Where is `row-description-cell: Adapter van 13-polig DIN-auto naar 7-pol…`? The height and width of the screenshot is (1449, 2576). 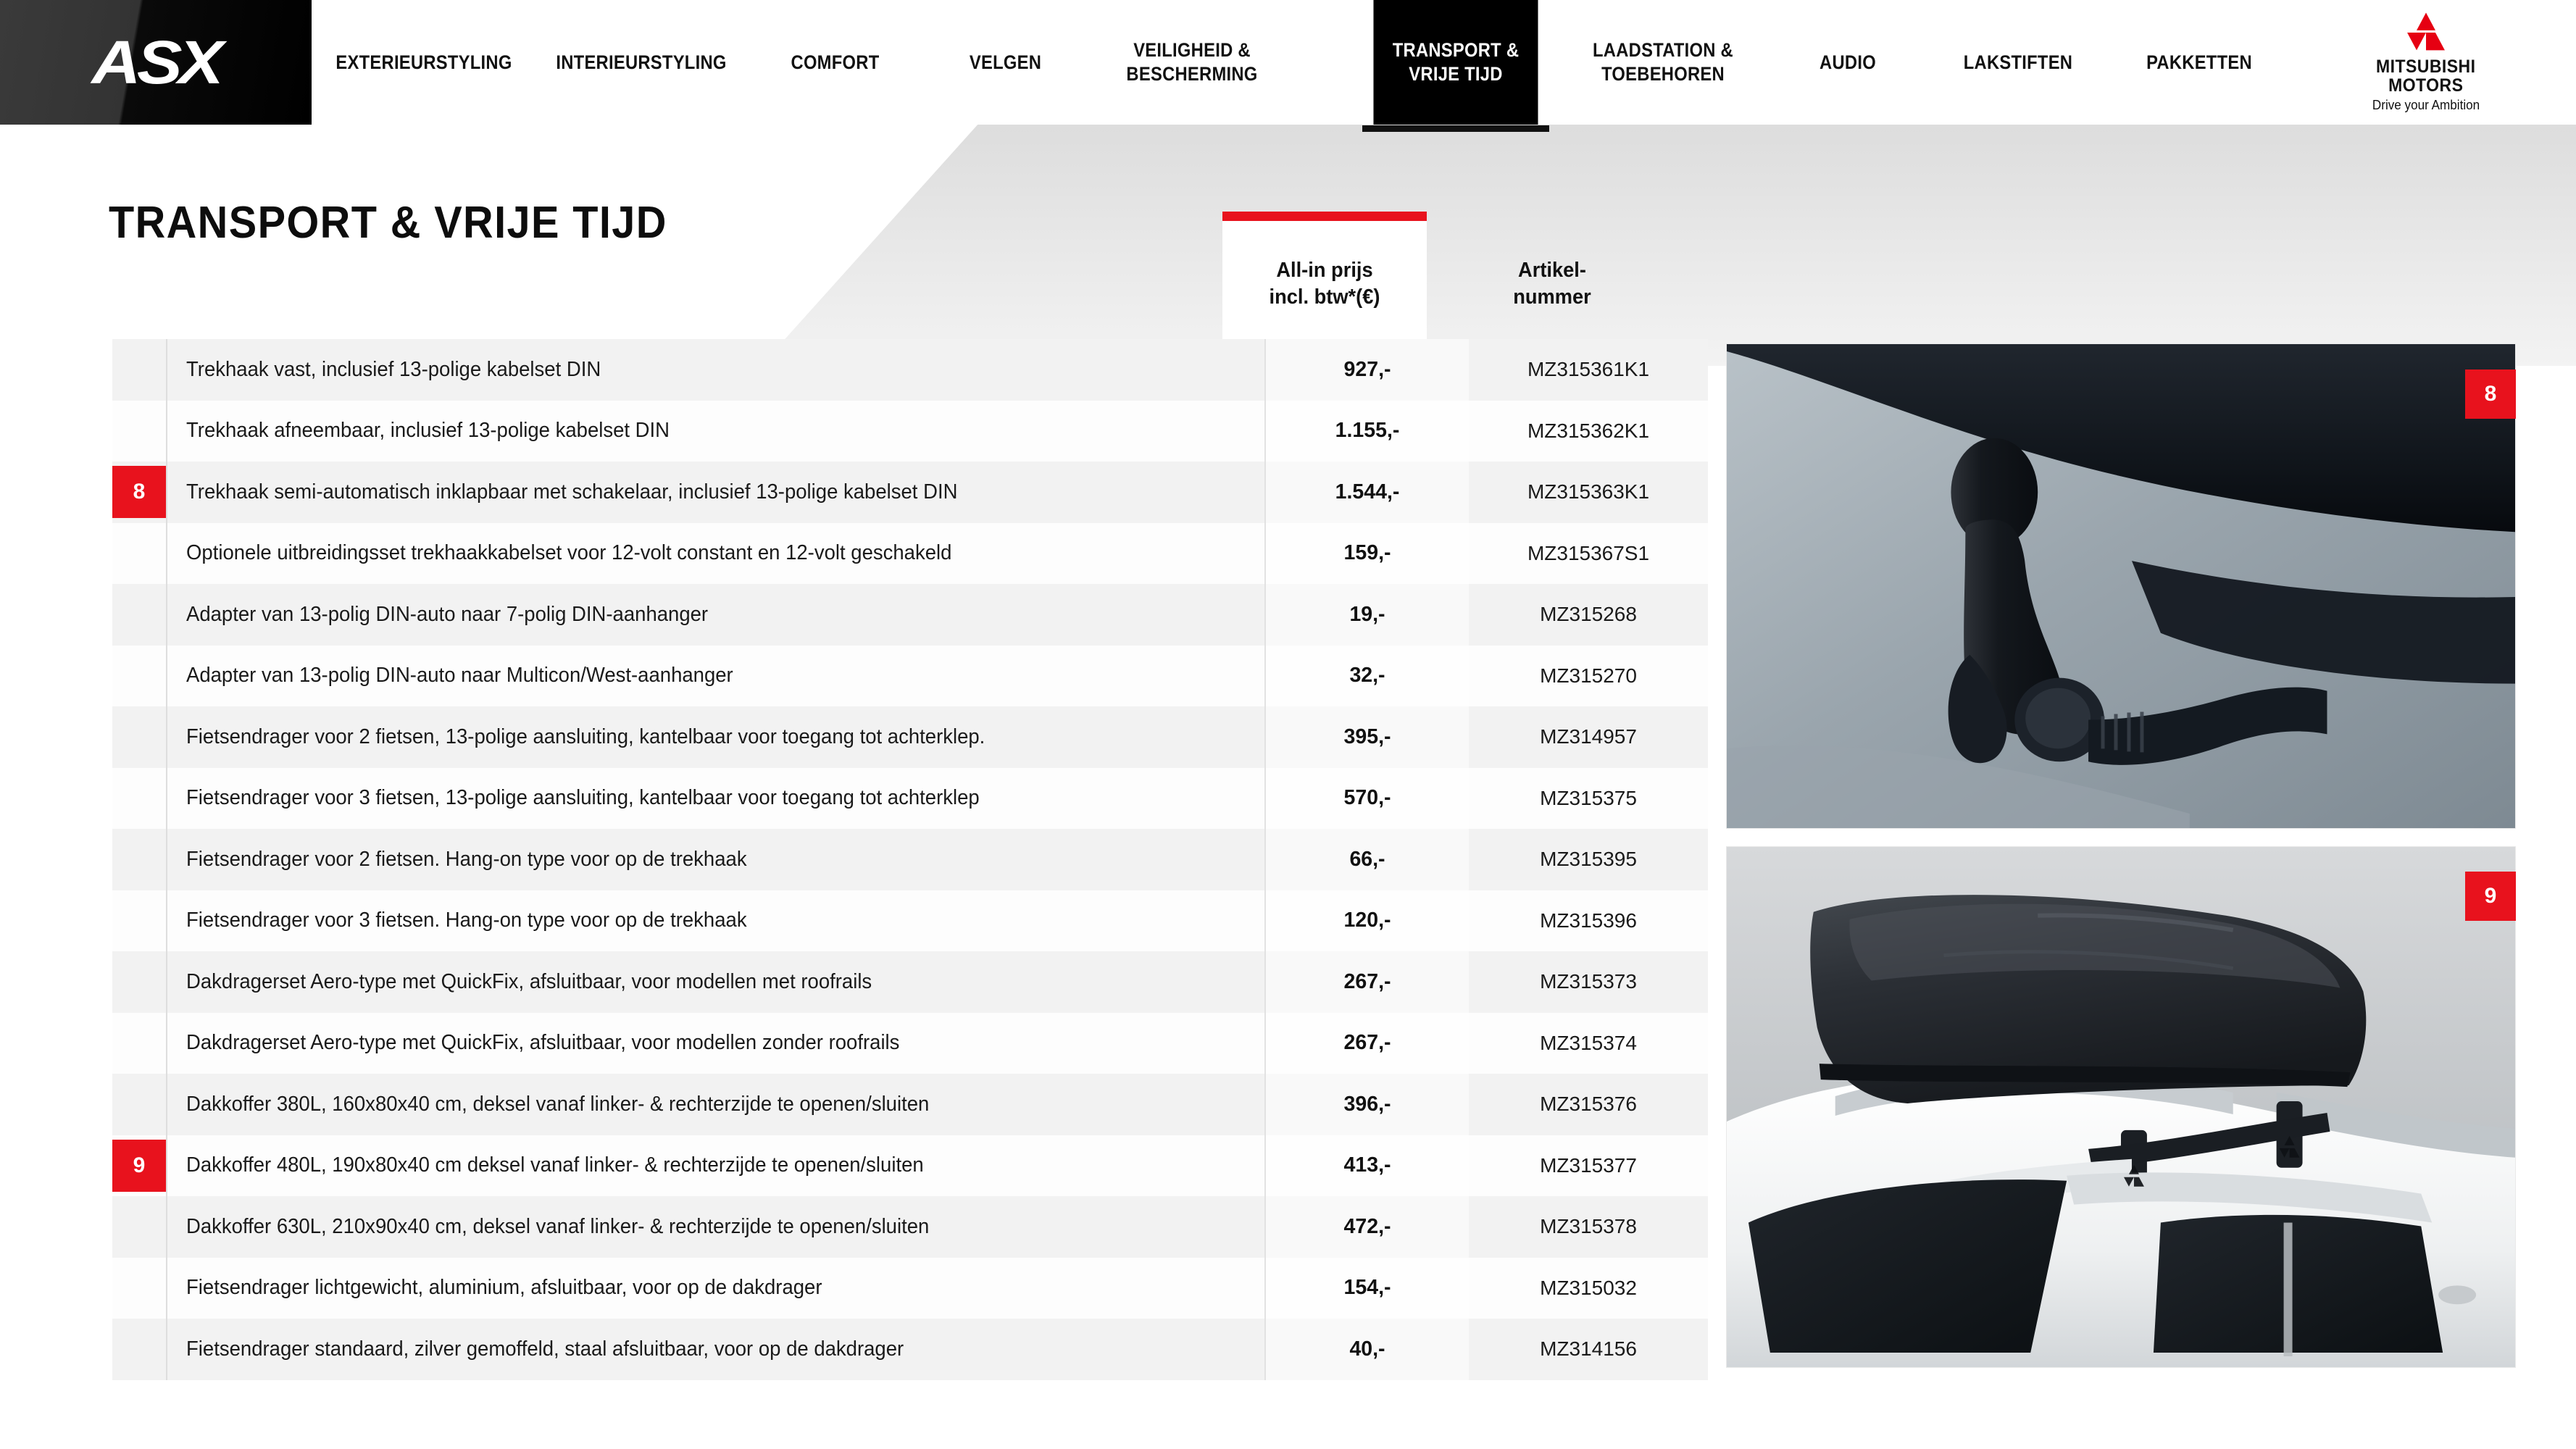
row-description-cell: Adapter van 13-polig DIN-auto naar 7-pol… is located at coordinates (715, 615).